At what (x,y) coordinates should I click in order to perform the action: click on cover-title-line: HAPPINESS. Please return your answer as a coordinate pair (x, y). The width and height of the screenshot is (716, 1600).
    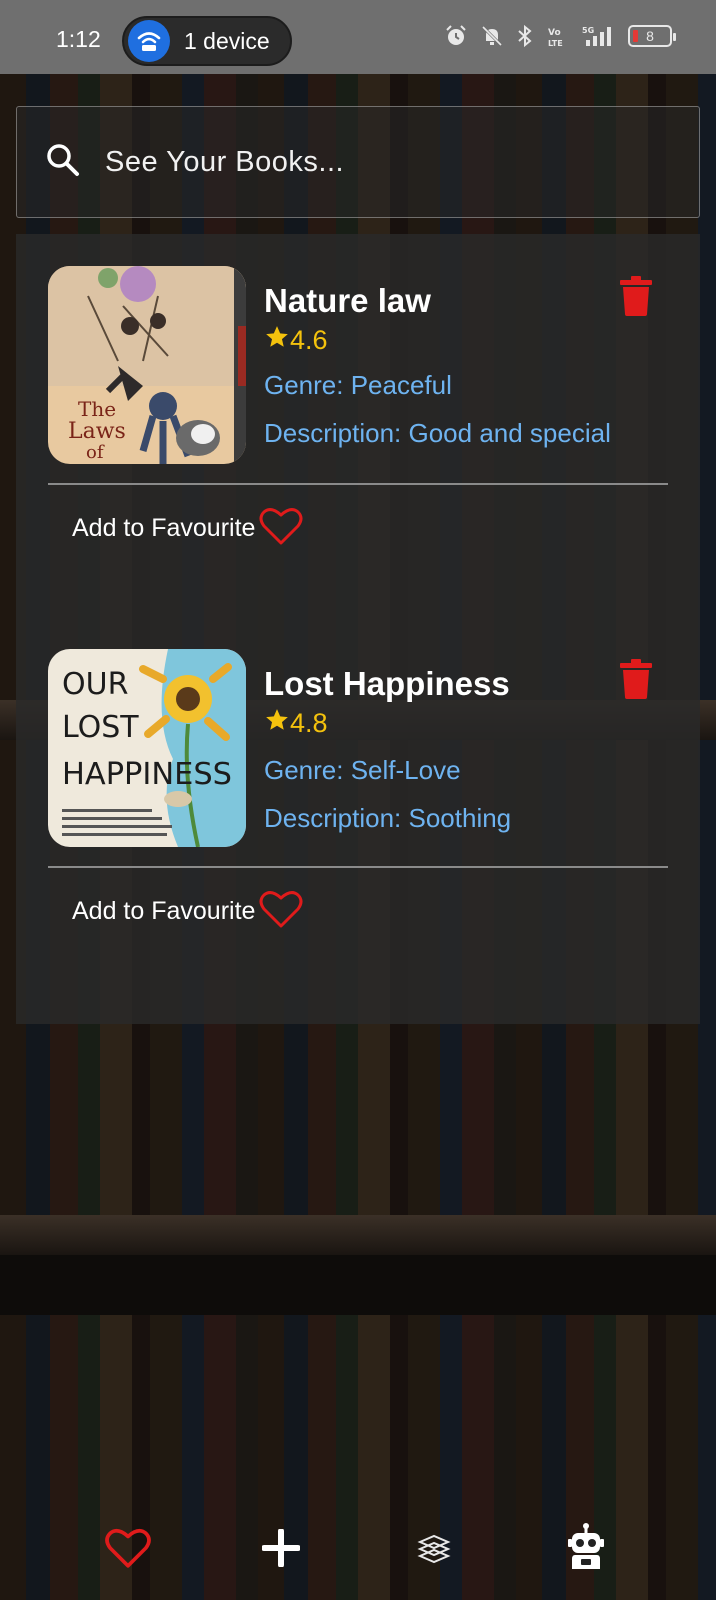
    Looking at the image, I should click on (147, 774).